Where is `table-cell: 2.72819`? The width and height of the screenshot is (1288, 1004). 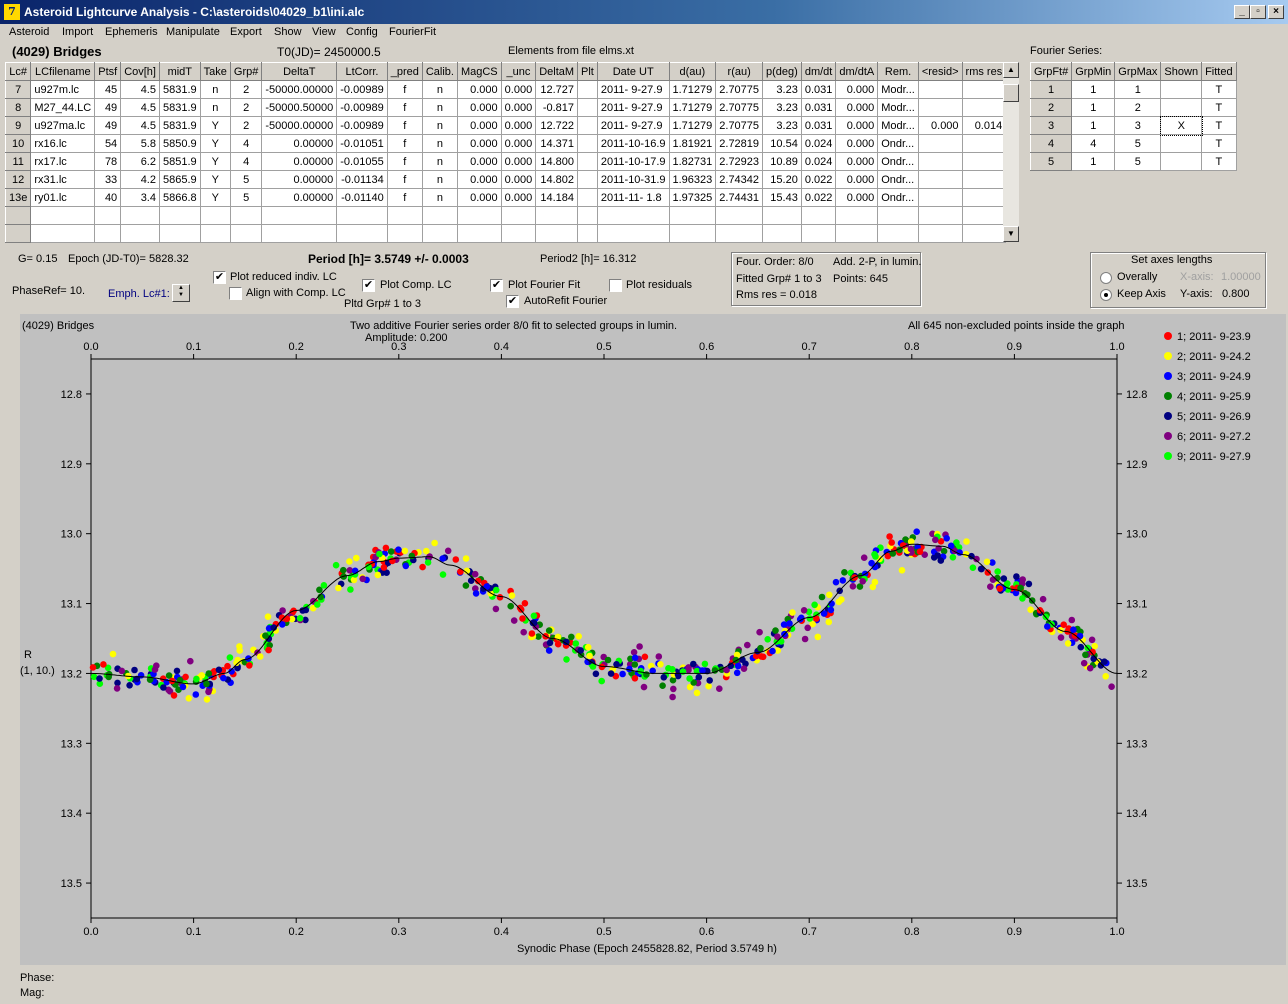 table-cell: 2.72819 is located at coordinates (739, 143).